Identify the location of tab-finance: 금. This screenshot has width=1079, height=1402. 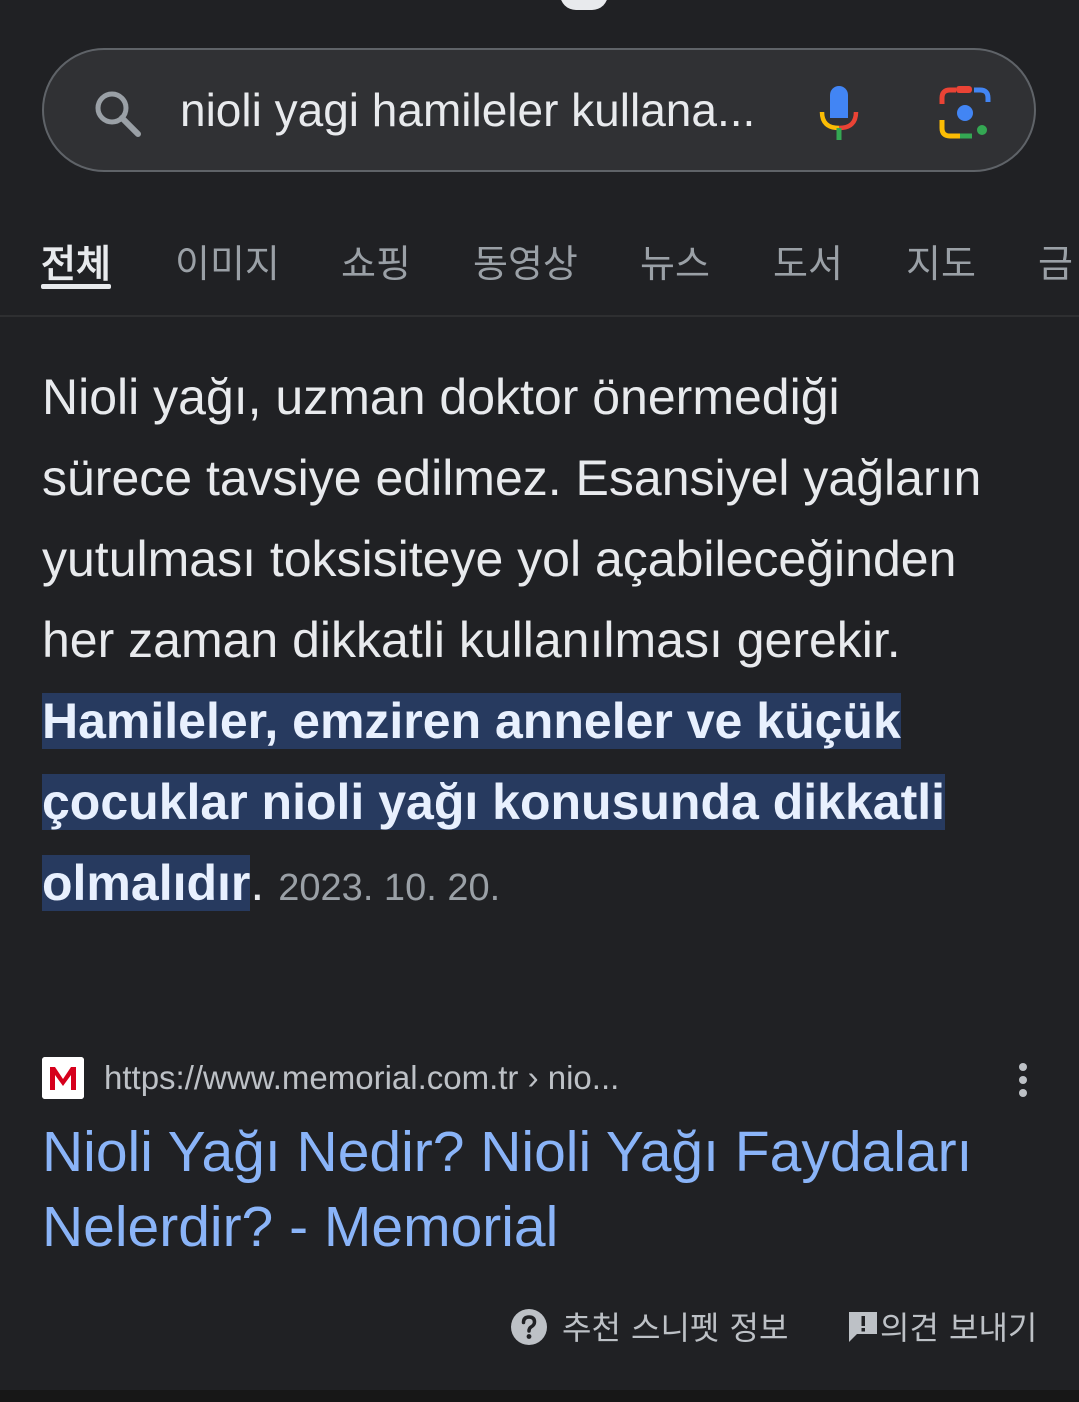
(1055, 260).